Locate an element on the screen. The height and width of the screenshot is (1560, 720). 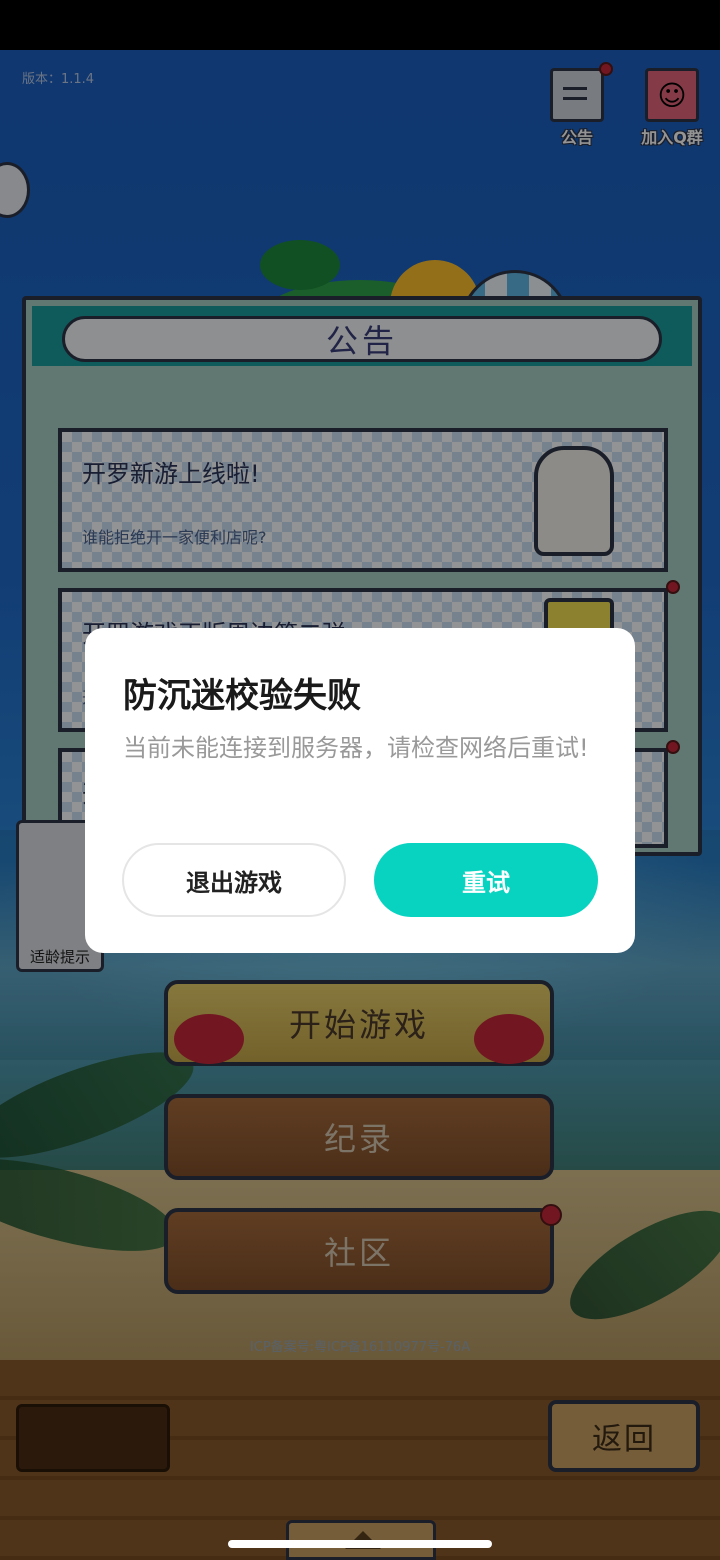
exit-game-button: 退出游戏 is located at coordinates (234, 880).